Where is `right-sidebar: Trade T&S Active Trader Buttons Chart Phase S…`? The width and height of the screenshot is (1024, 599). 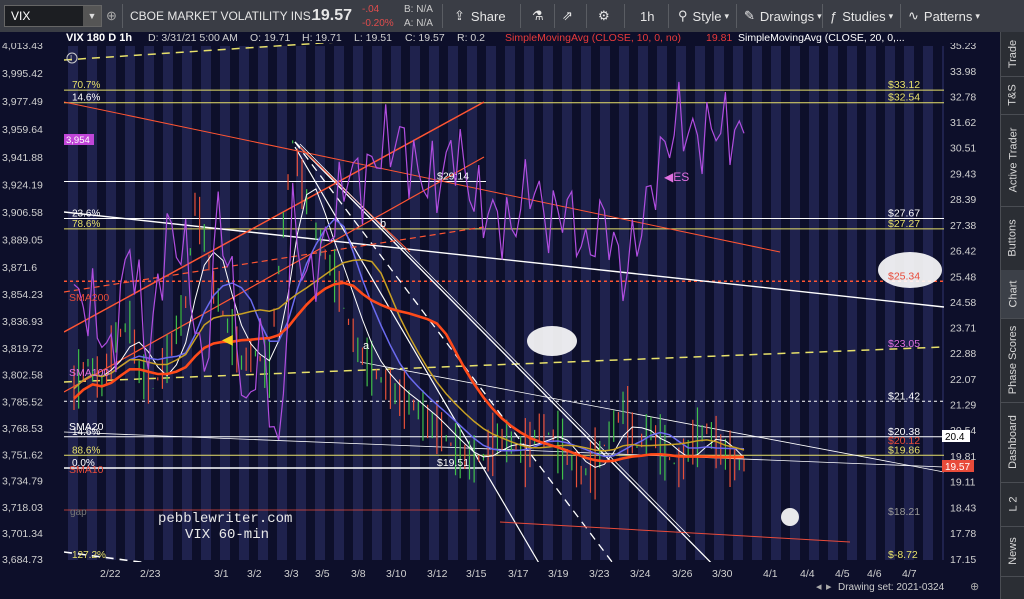
right-sidebar: Trade T&S Active Trader Buttons Chart Phase S… is located at coordinates (1012, 315).